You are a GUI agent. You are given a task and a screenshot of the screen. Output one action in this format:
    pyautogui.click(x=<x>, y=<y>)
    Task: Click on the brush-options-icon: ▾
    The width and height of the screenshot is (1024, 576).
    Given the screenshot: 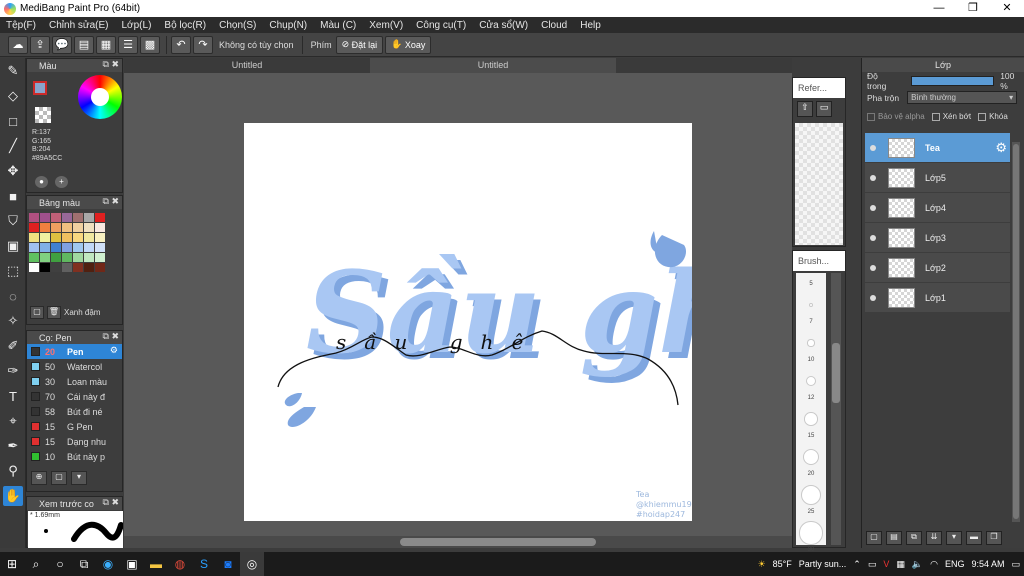 What is the action you would take?
    pyautogui.click(x=79, y=478)
    